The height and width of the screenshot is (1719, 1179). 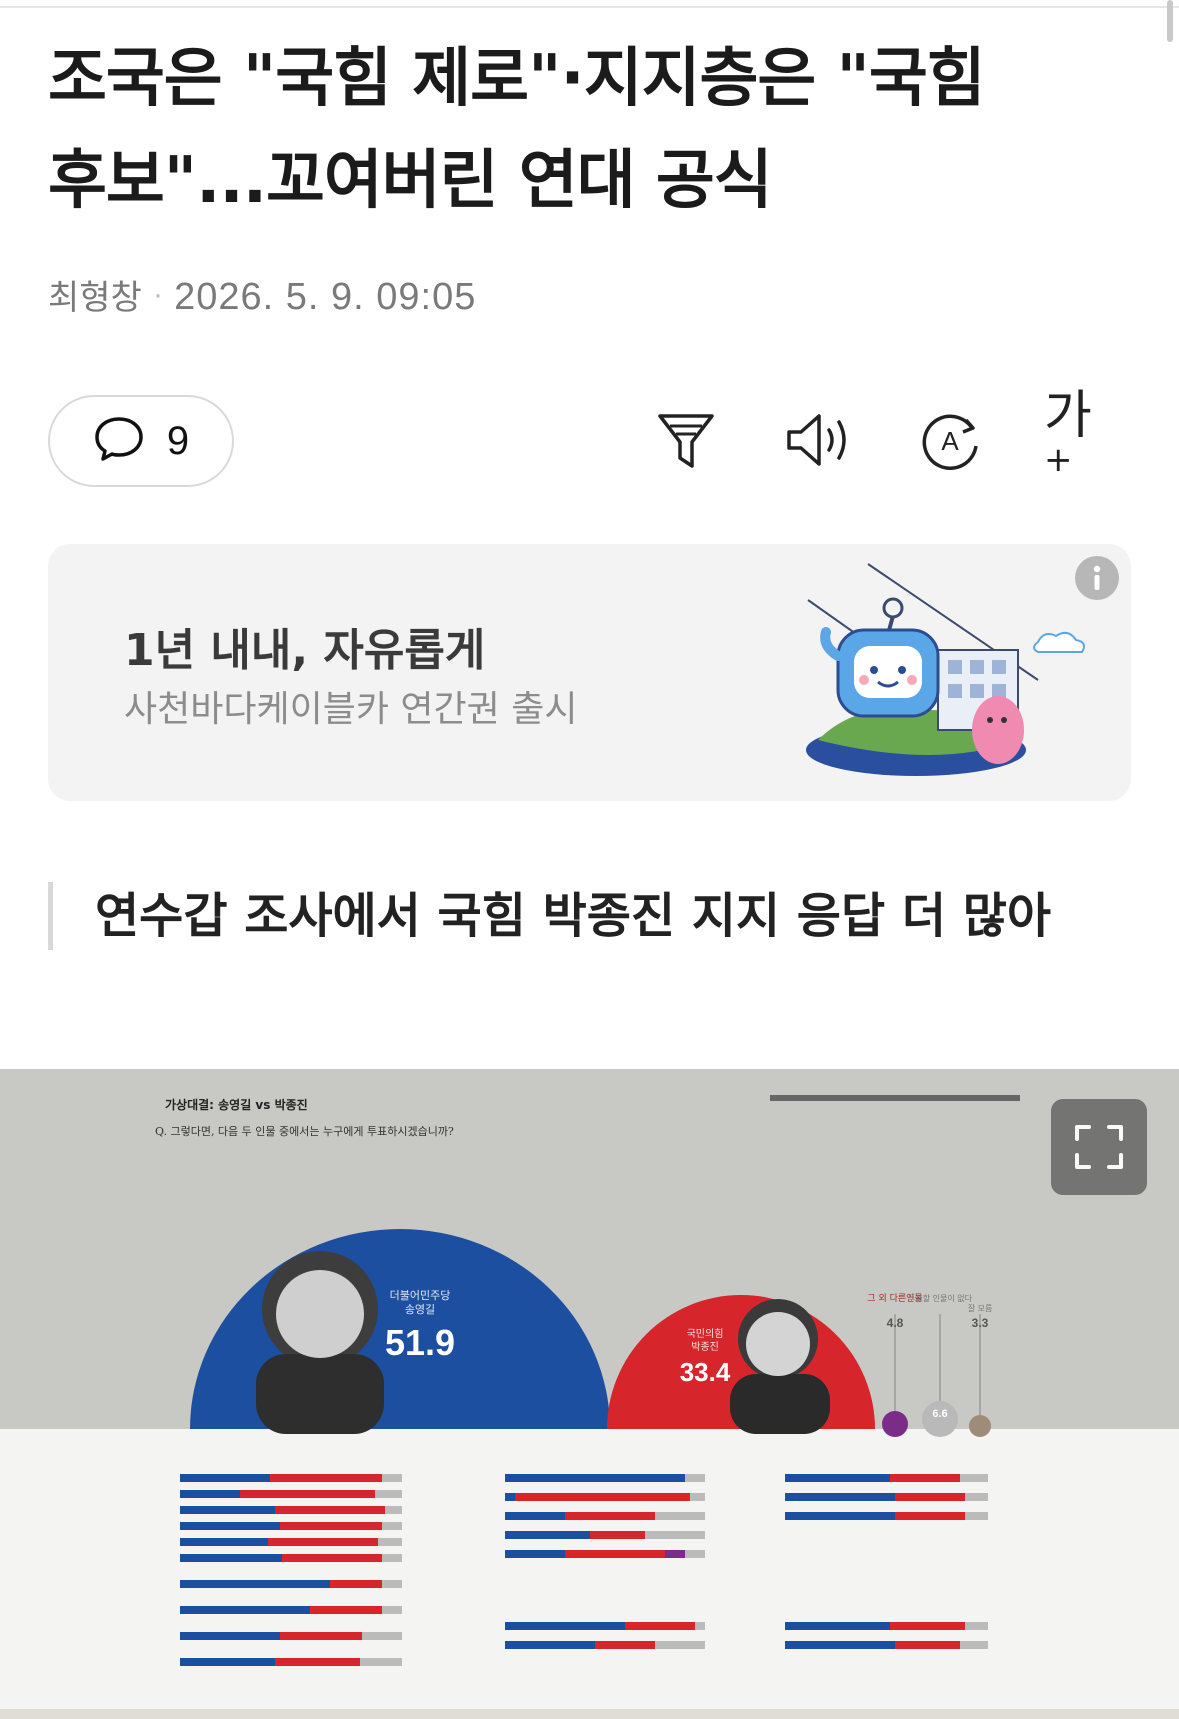 I want to click on speaker-icon, so click(x=818, y=442).